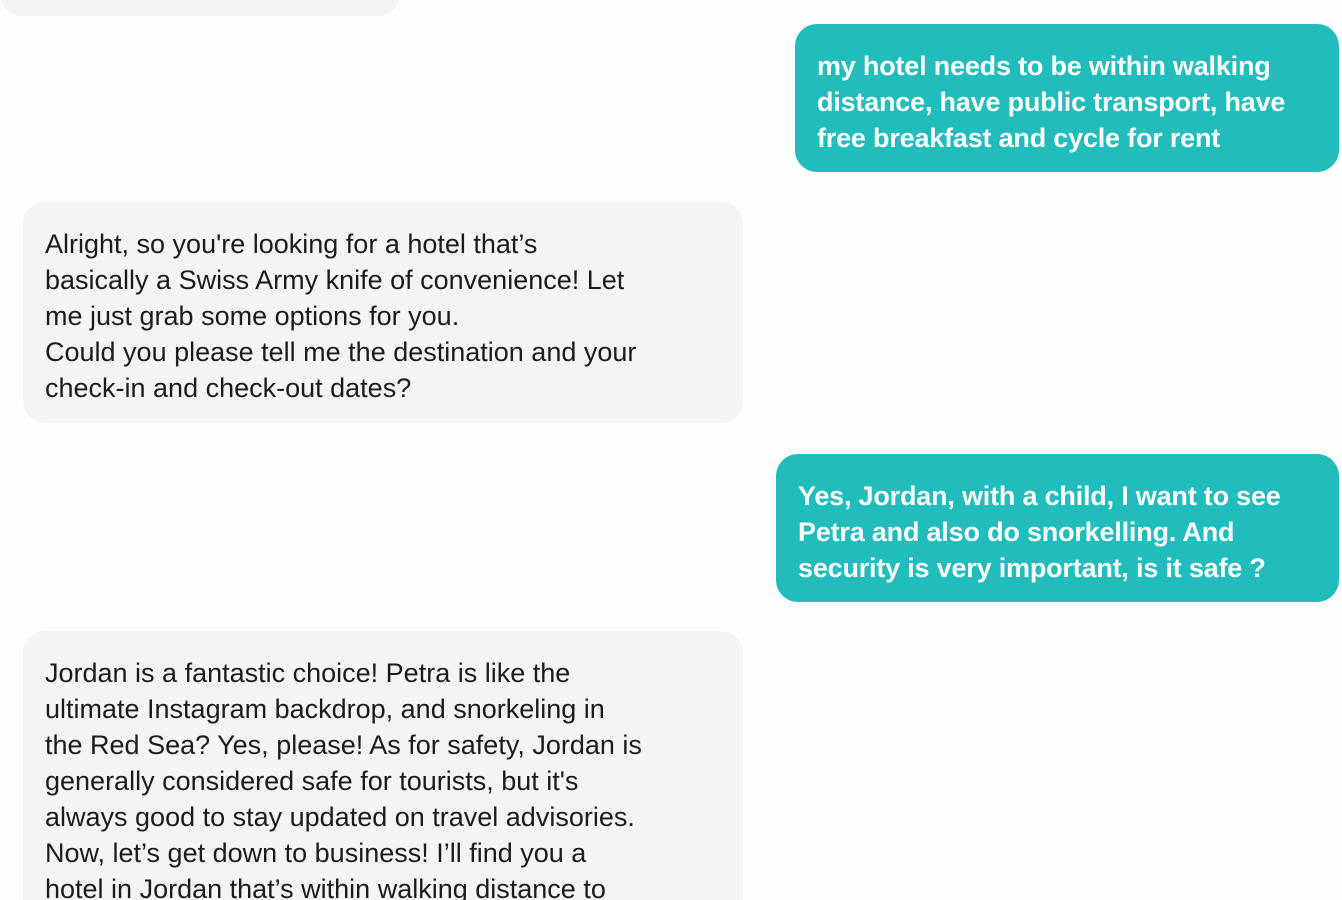 The height and width of the screenshot is (900, 1342). Describe the element at coordinates (200, 8) in the screenshot. I see `previous-message-bubble` at that location.